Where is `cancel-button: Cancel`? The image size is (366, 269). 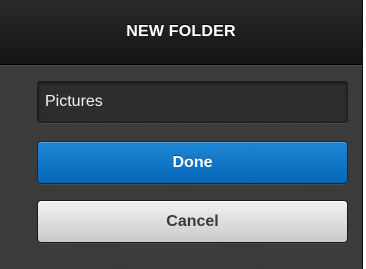 cancel-button: Cancel is located at coordinates (192, 221).